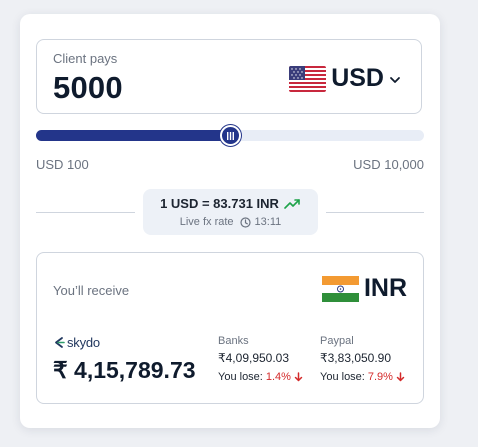 The height and width of the screenshot is (447, 478). What do you see at coordinates (206, 222) in the screenshot?
I see `fx-rate-label: Live fx rate` at bounding box center [206, 222].